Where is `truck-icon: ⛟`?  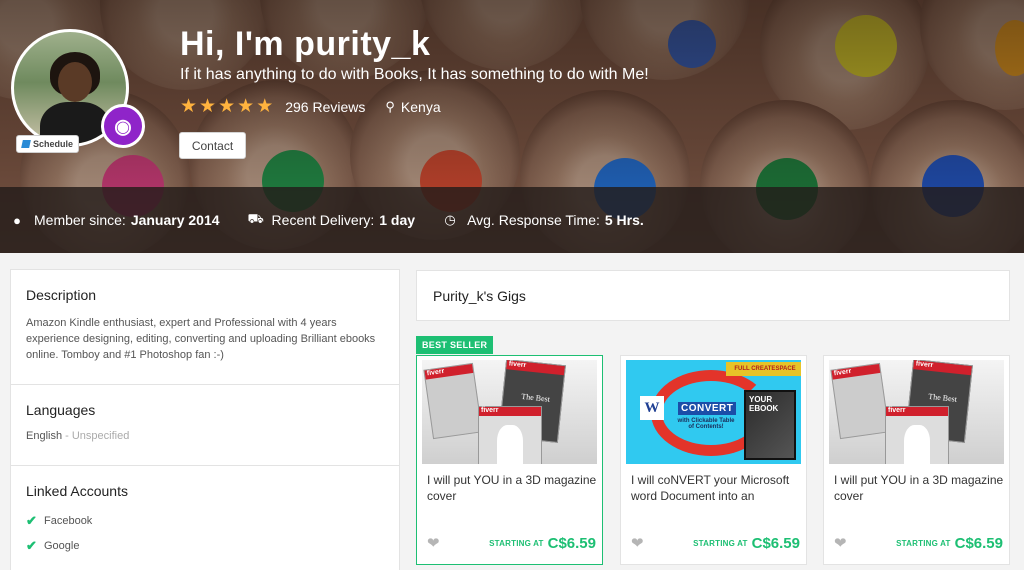 truck-icon: ⛟ is located at coordinates (255, 218).